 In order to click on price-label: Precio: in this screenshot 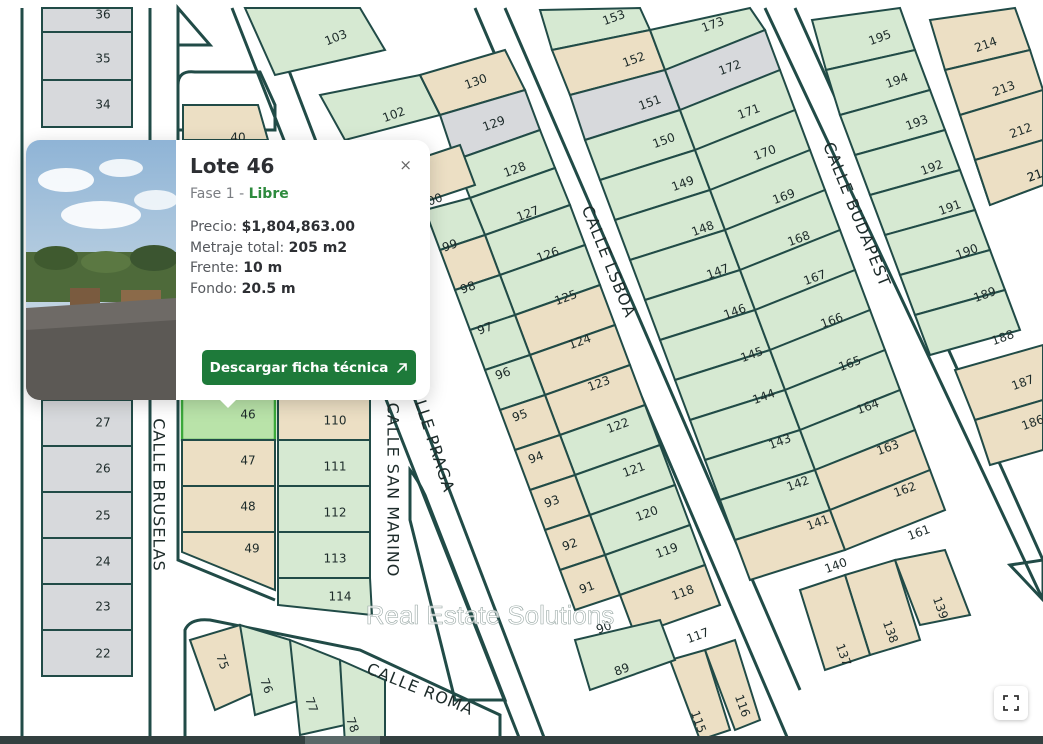, I will do `click(214, 227)`.